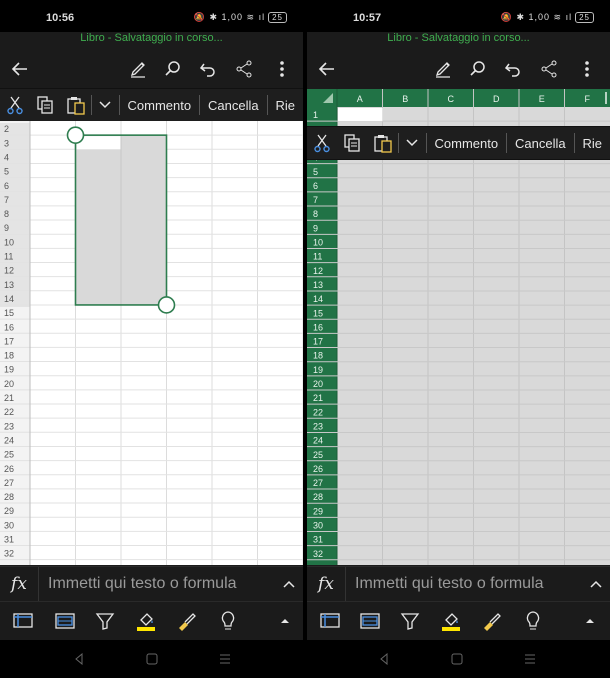 The width and height of the screenshot is (610, 678). What do you see at coordinates (318, 313) in the screenshot?
I see `row-number: 15` at bounding box center [318, 313].